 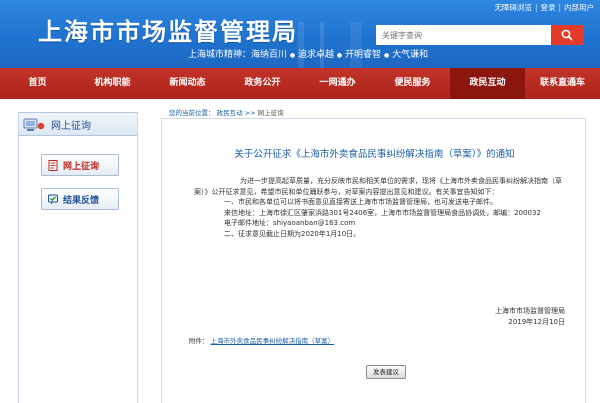 I want to click on main-nav: 首页 机构职能 新闻动态 政务公开 一网通办 便民服务 政民互动 联系直通车, so click(x=300, y=83).